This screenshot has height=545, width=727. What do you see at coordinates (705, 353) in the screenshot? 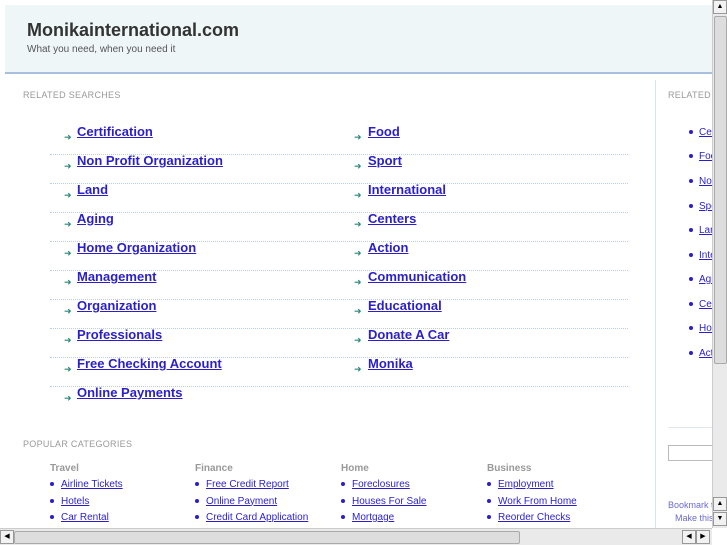
I see `sidebar-link: Action` at bounding box center [705, 353].